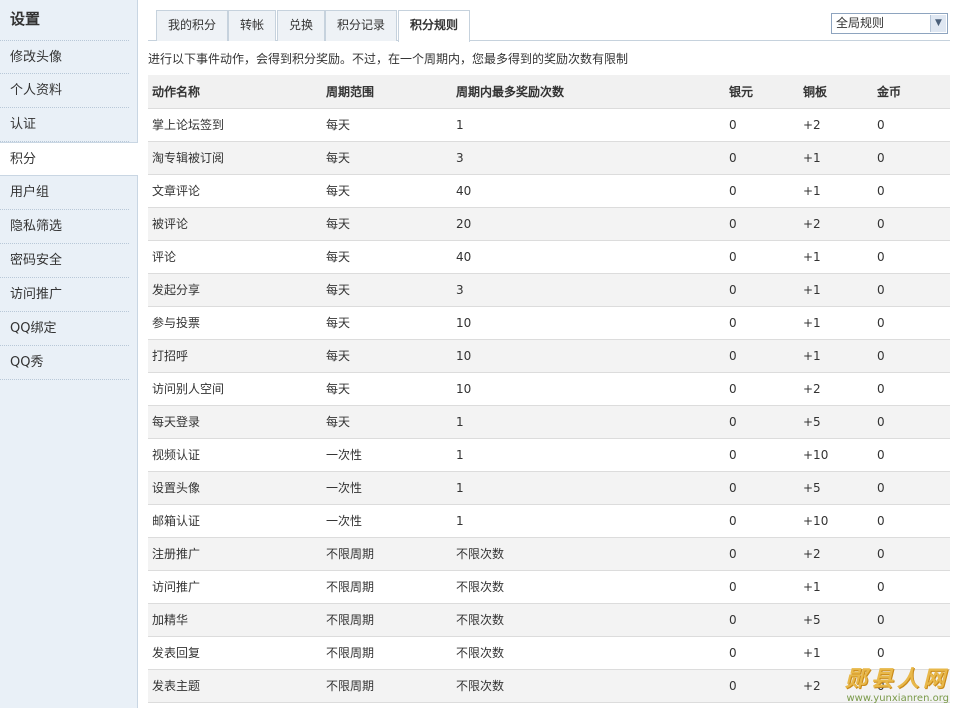 The image size is (959, 708). I want to click on table-row: 视频认证 一次性 1 0 +10 0, so click(549, 455).